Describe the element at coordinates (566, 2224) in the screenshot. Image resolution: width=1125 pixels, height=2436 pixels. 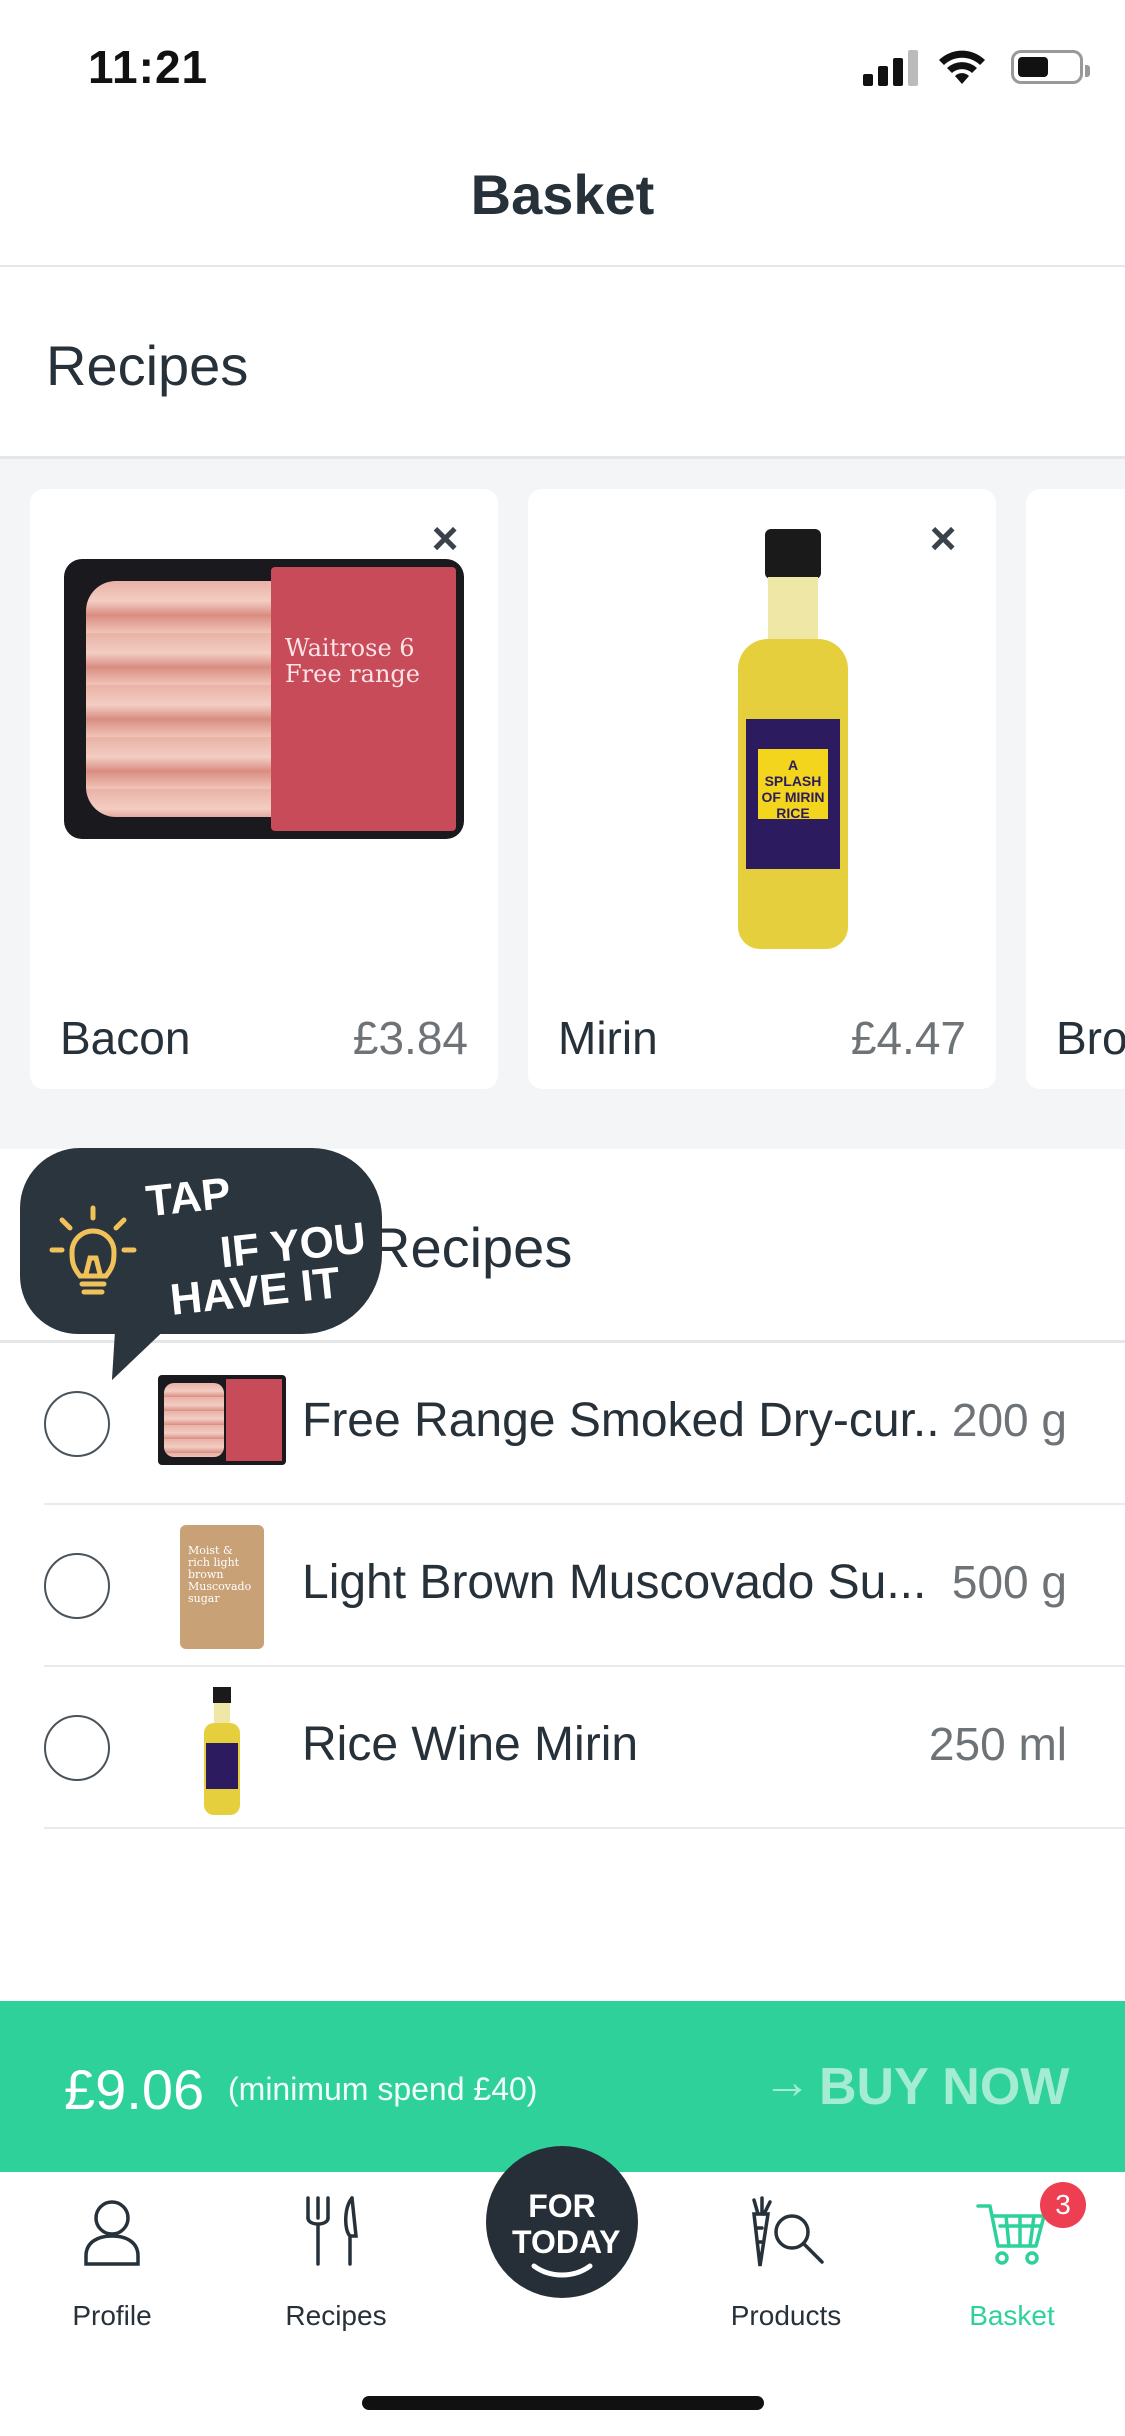
I see `for-today-label: FOR TODAY` at that location.